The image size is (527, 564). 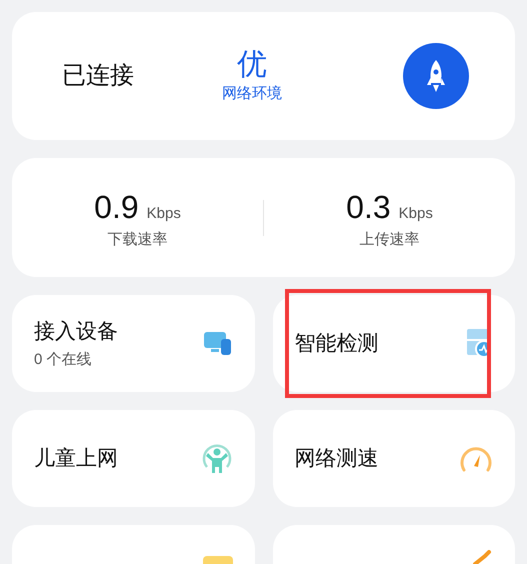 I want to click on rocket-icon, so click(x=436, y=76).